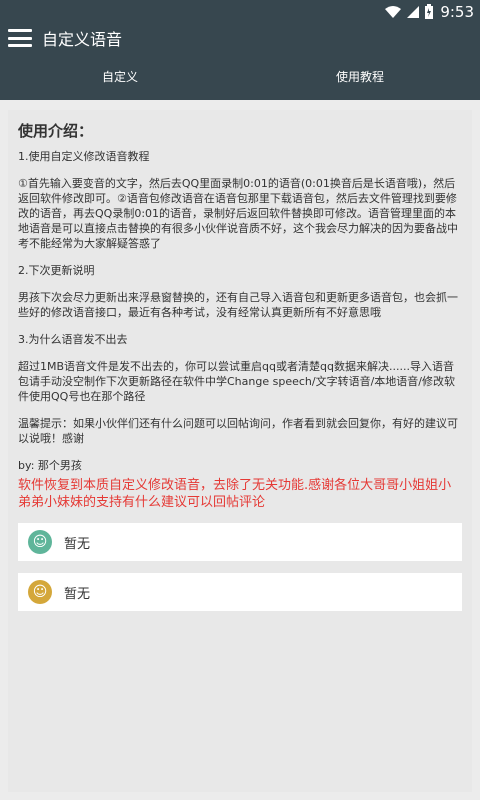  What do you see at coordinates (413, 12) in the screenshot?
I see `signal-icon` at bounding box center [413, 12].